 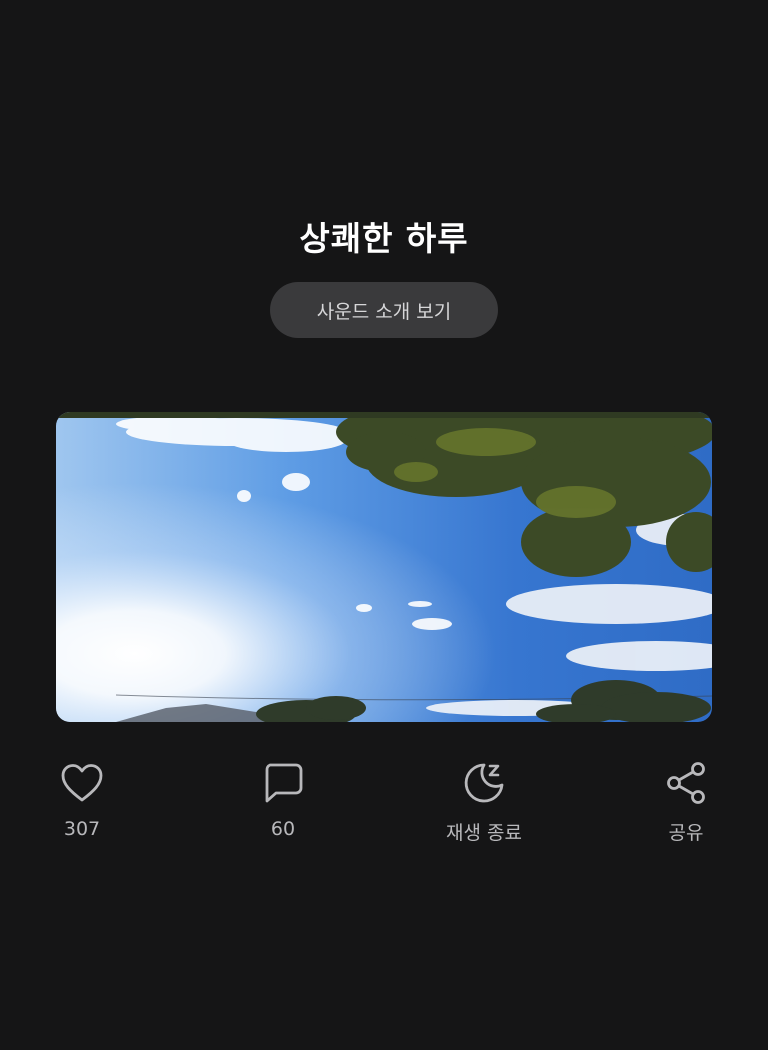 What do you see at coordinates (686, 833) in the screenshot?
I see `share-label: 공유` at bounding box center [686, 833].